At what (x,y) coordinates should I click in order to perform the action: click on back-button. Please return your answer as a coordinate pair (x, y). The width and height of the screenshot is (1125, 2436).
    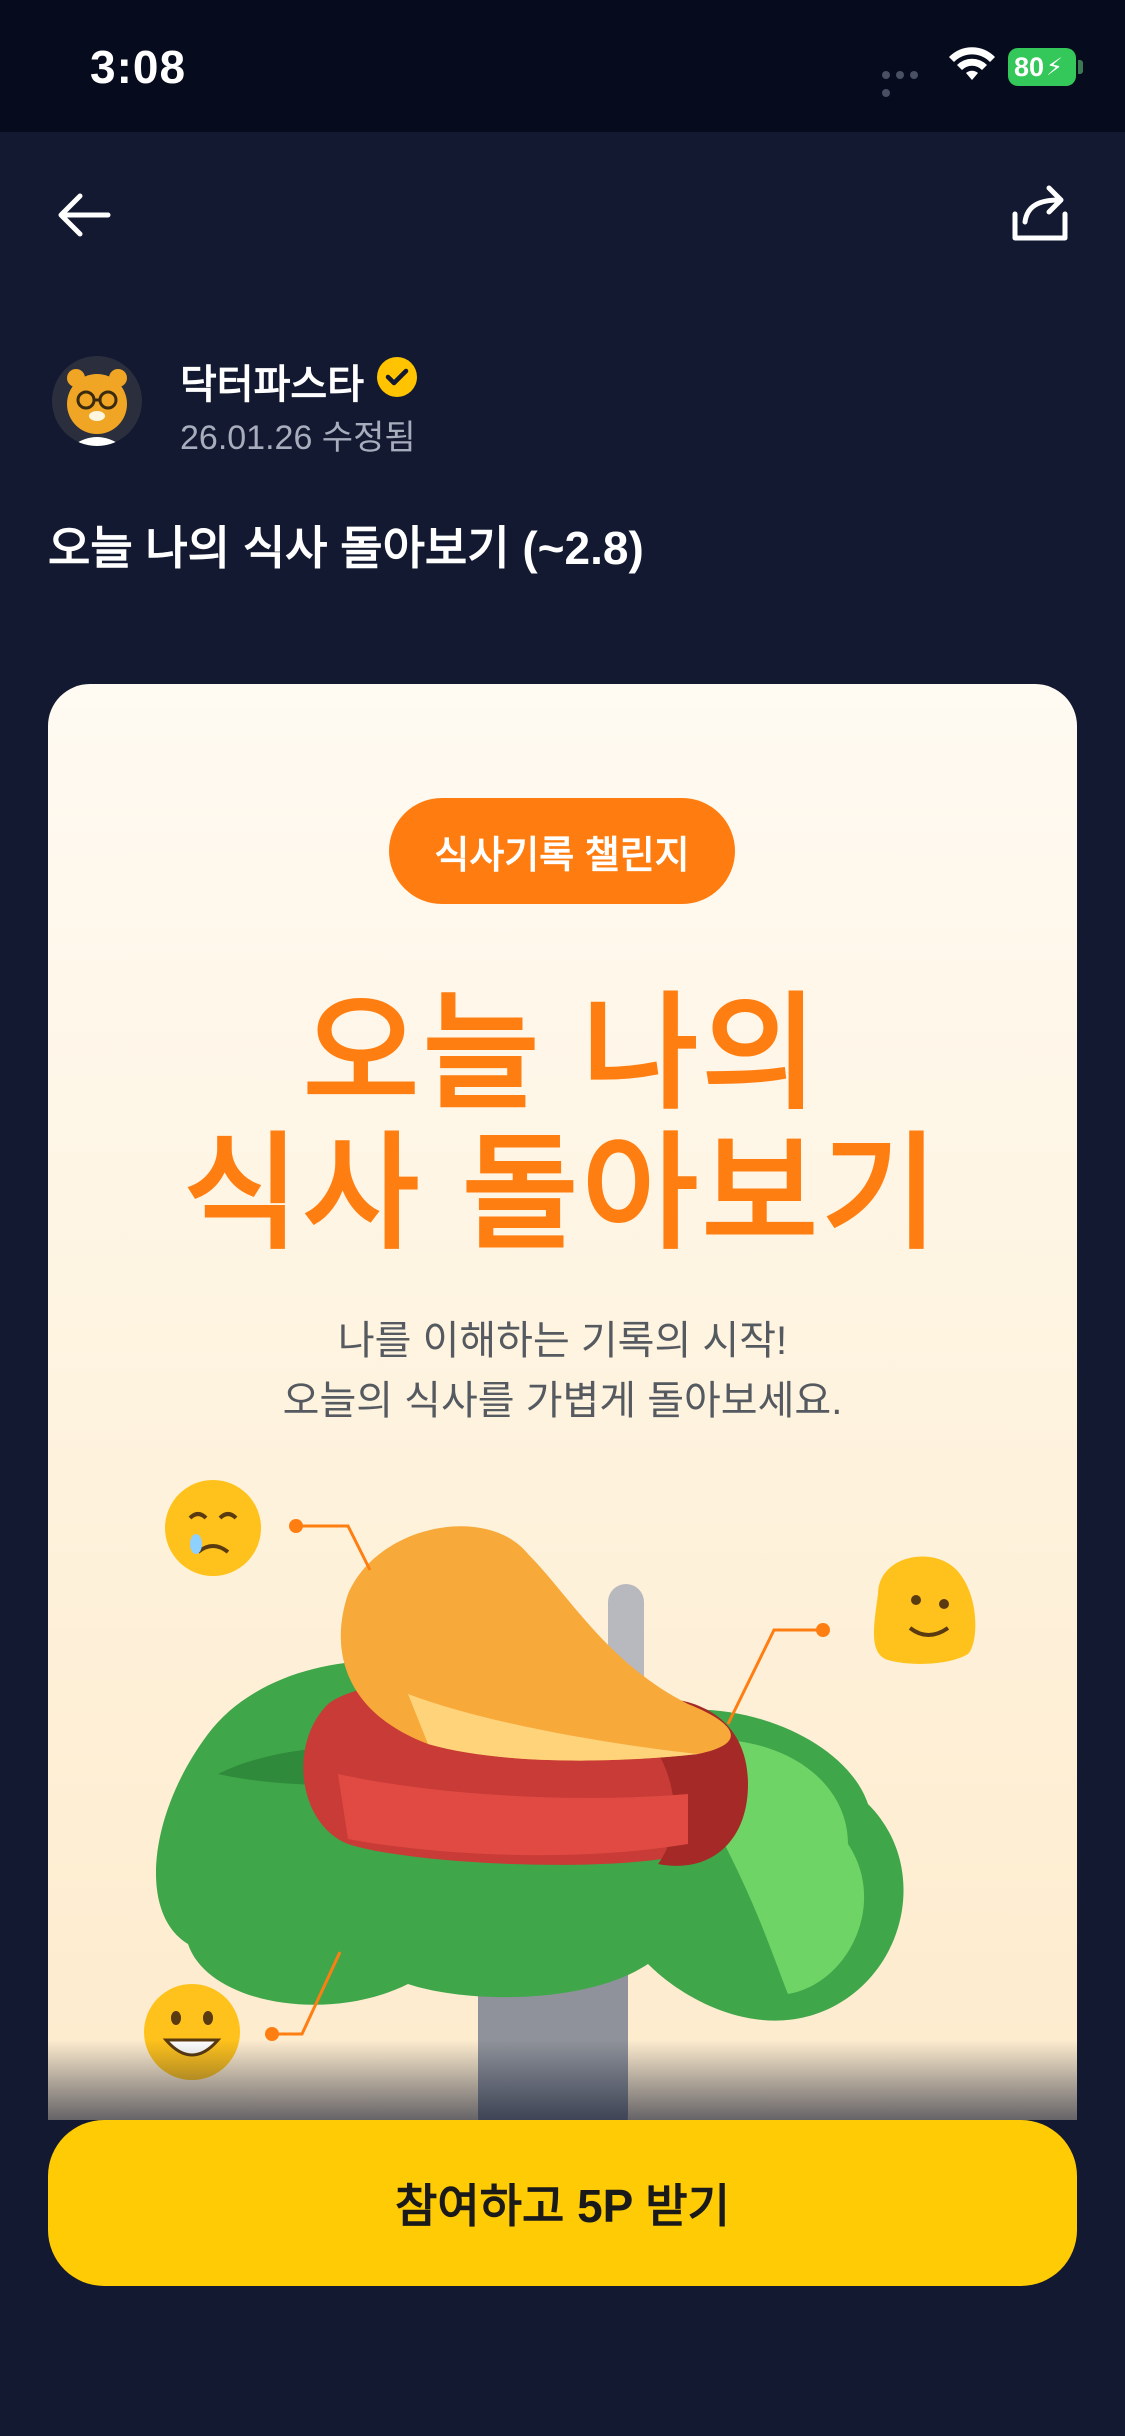
    Looking at the image, I should click on (85, 215).